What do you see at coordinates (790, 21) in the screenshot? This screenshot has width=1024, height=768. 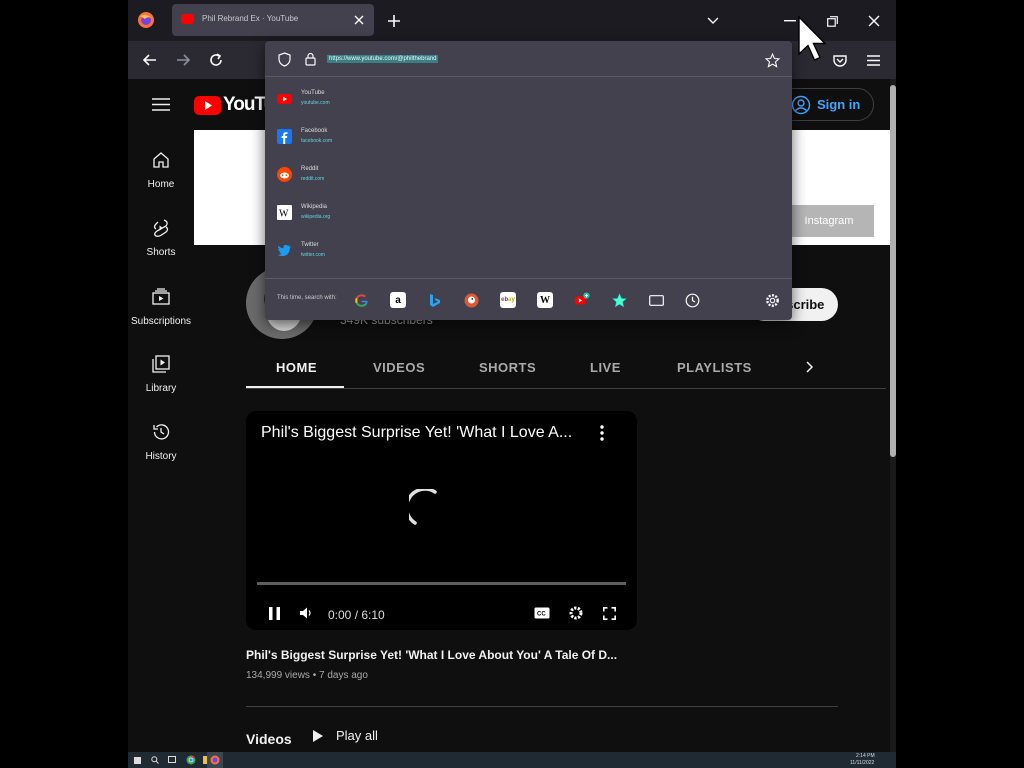 I see `minimize-icon` at bounding box center [790, 21].